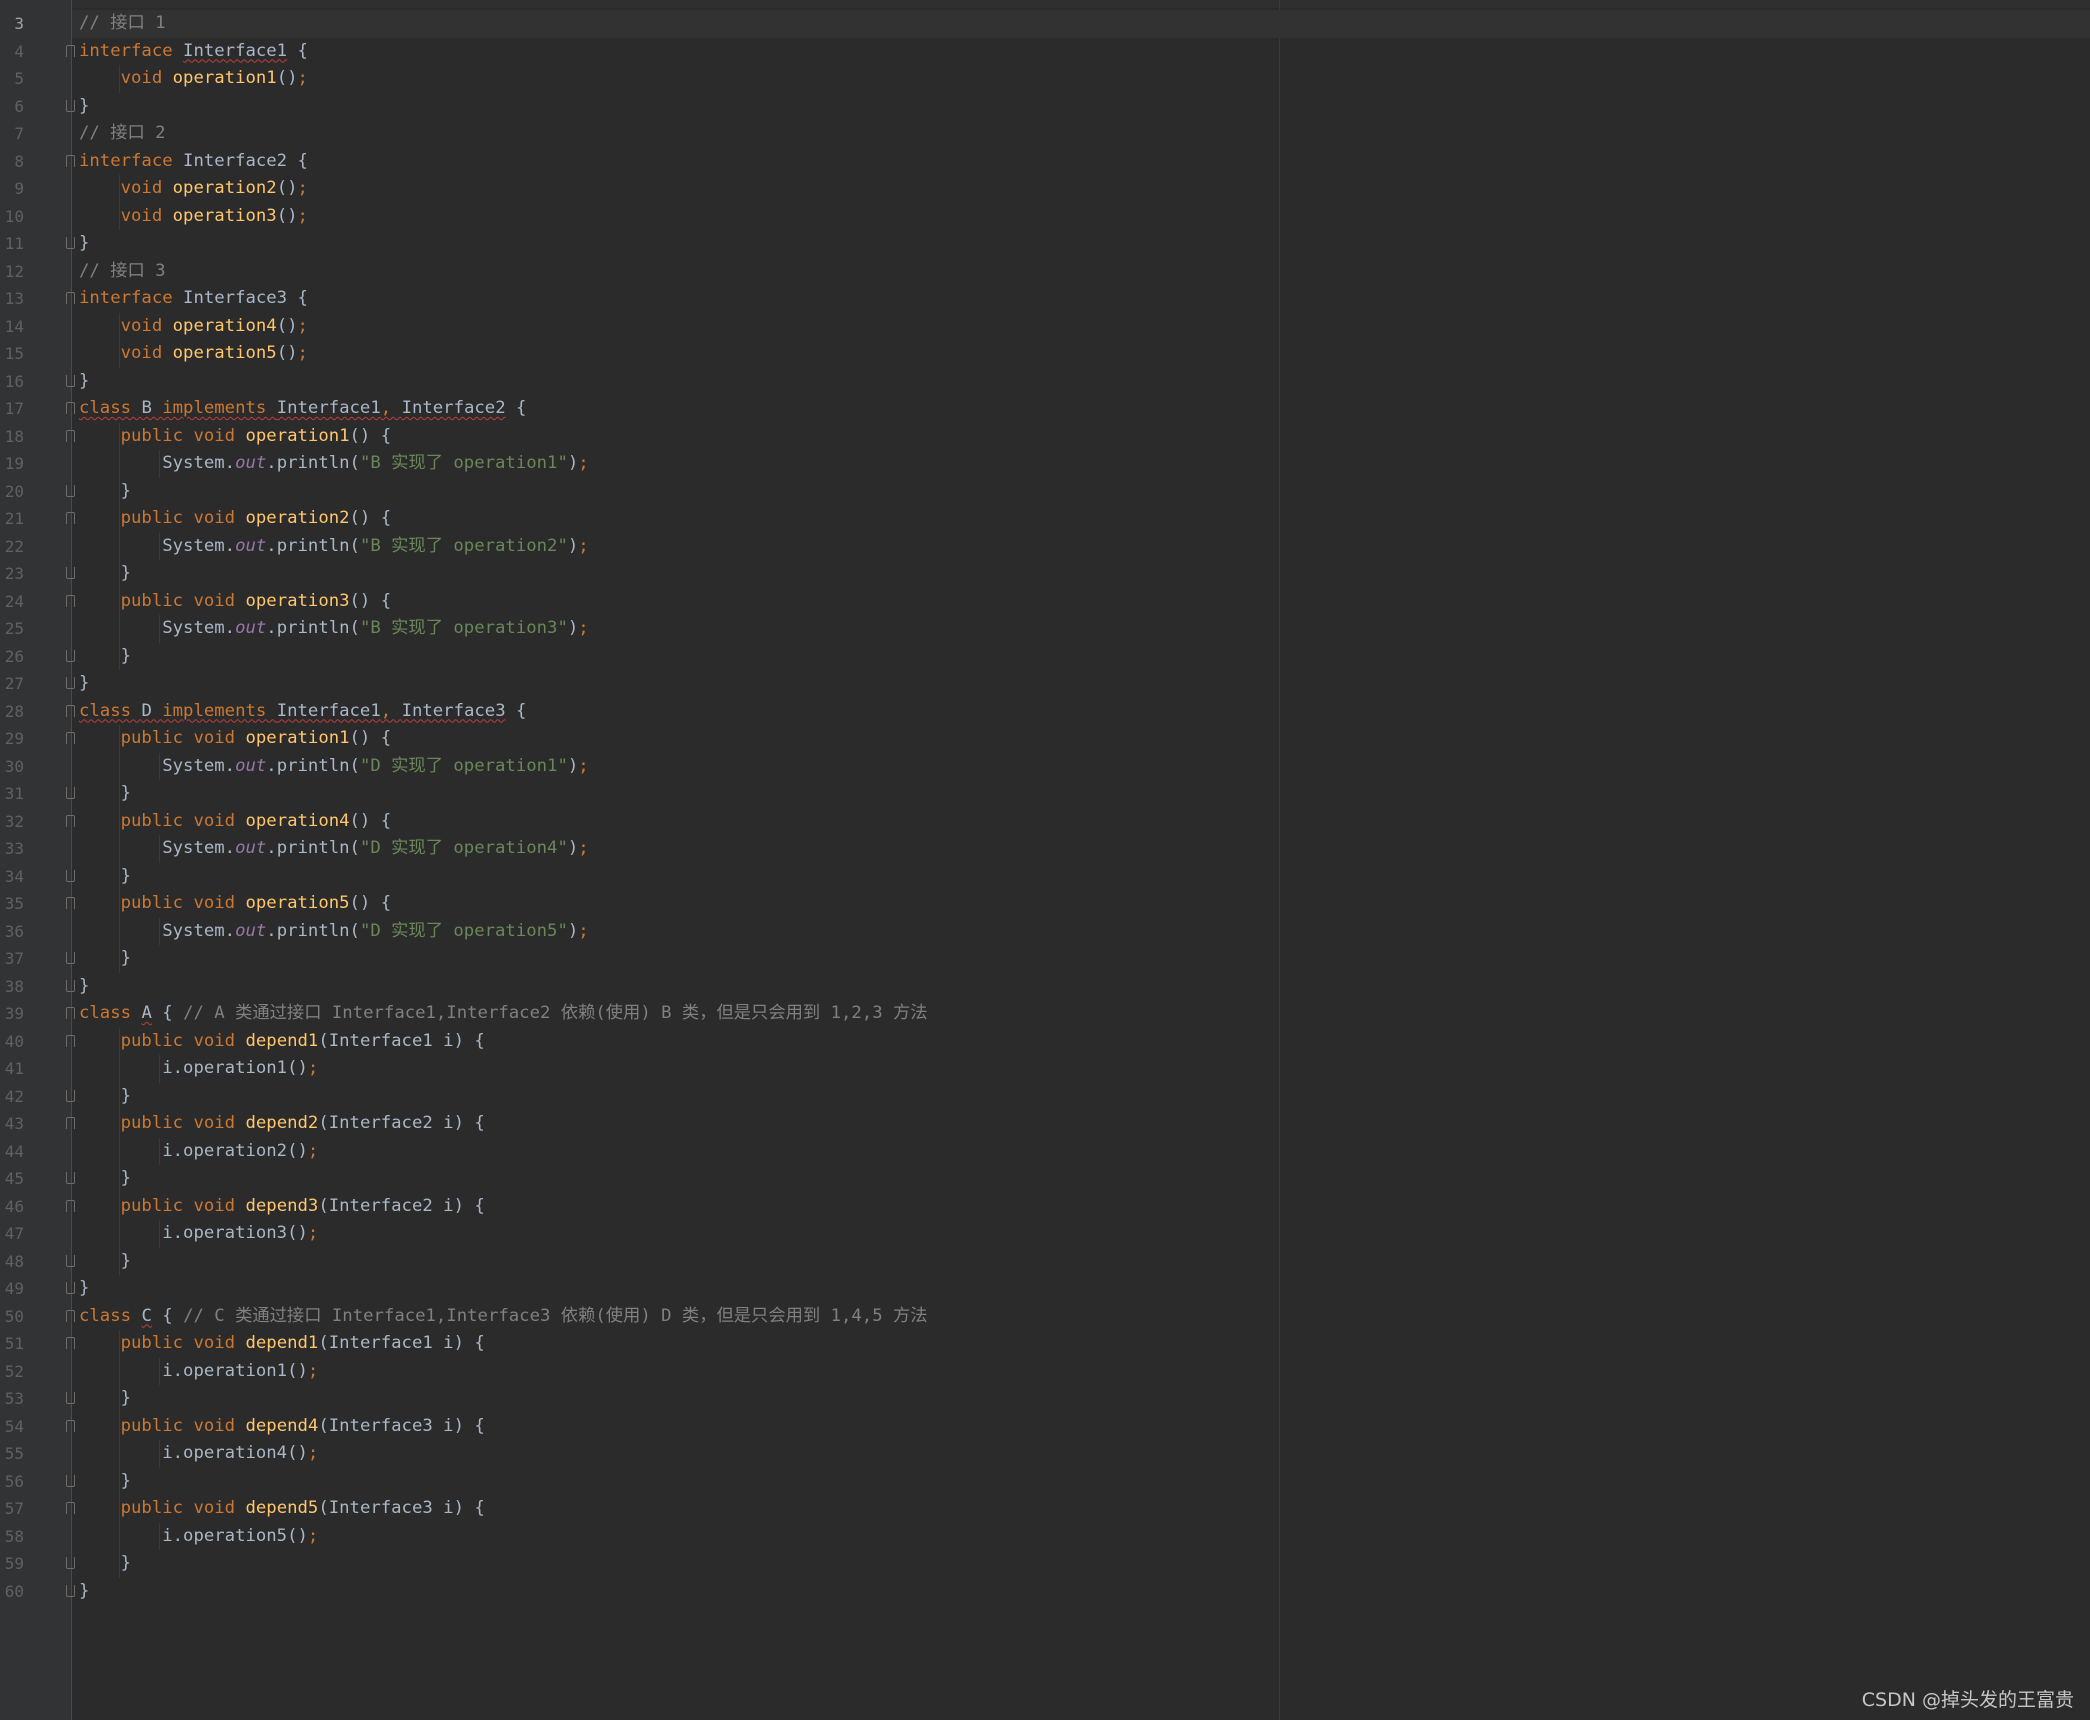 The width and height of the screenshot is (2090, 1720). Describe the element at coordinates (235, 437) in the screenshot. I see `code-text: public void operation1() {` at that location.